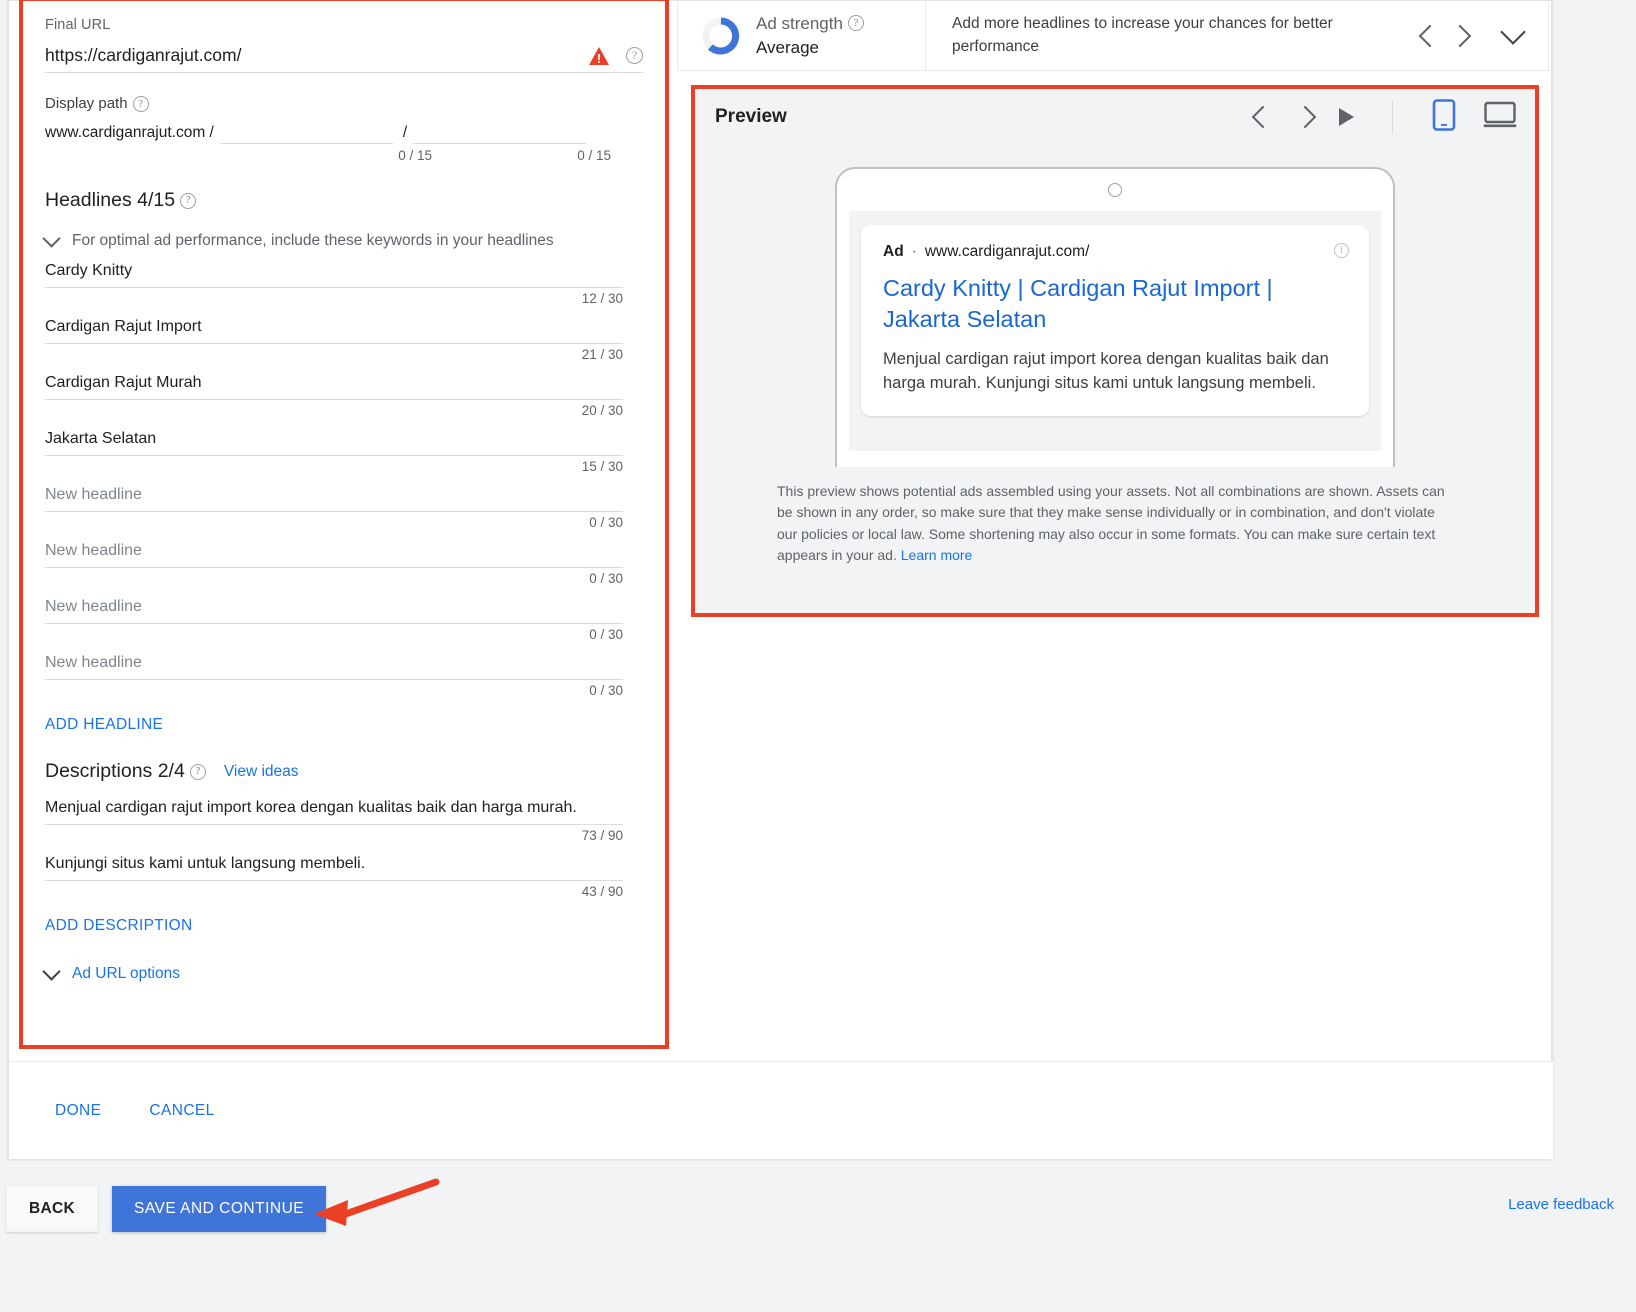 Image resolution: width=1636 pixels, height=1312 pixels. I want to click on description-counter-1: 73 / 90, so click(602, 836).